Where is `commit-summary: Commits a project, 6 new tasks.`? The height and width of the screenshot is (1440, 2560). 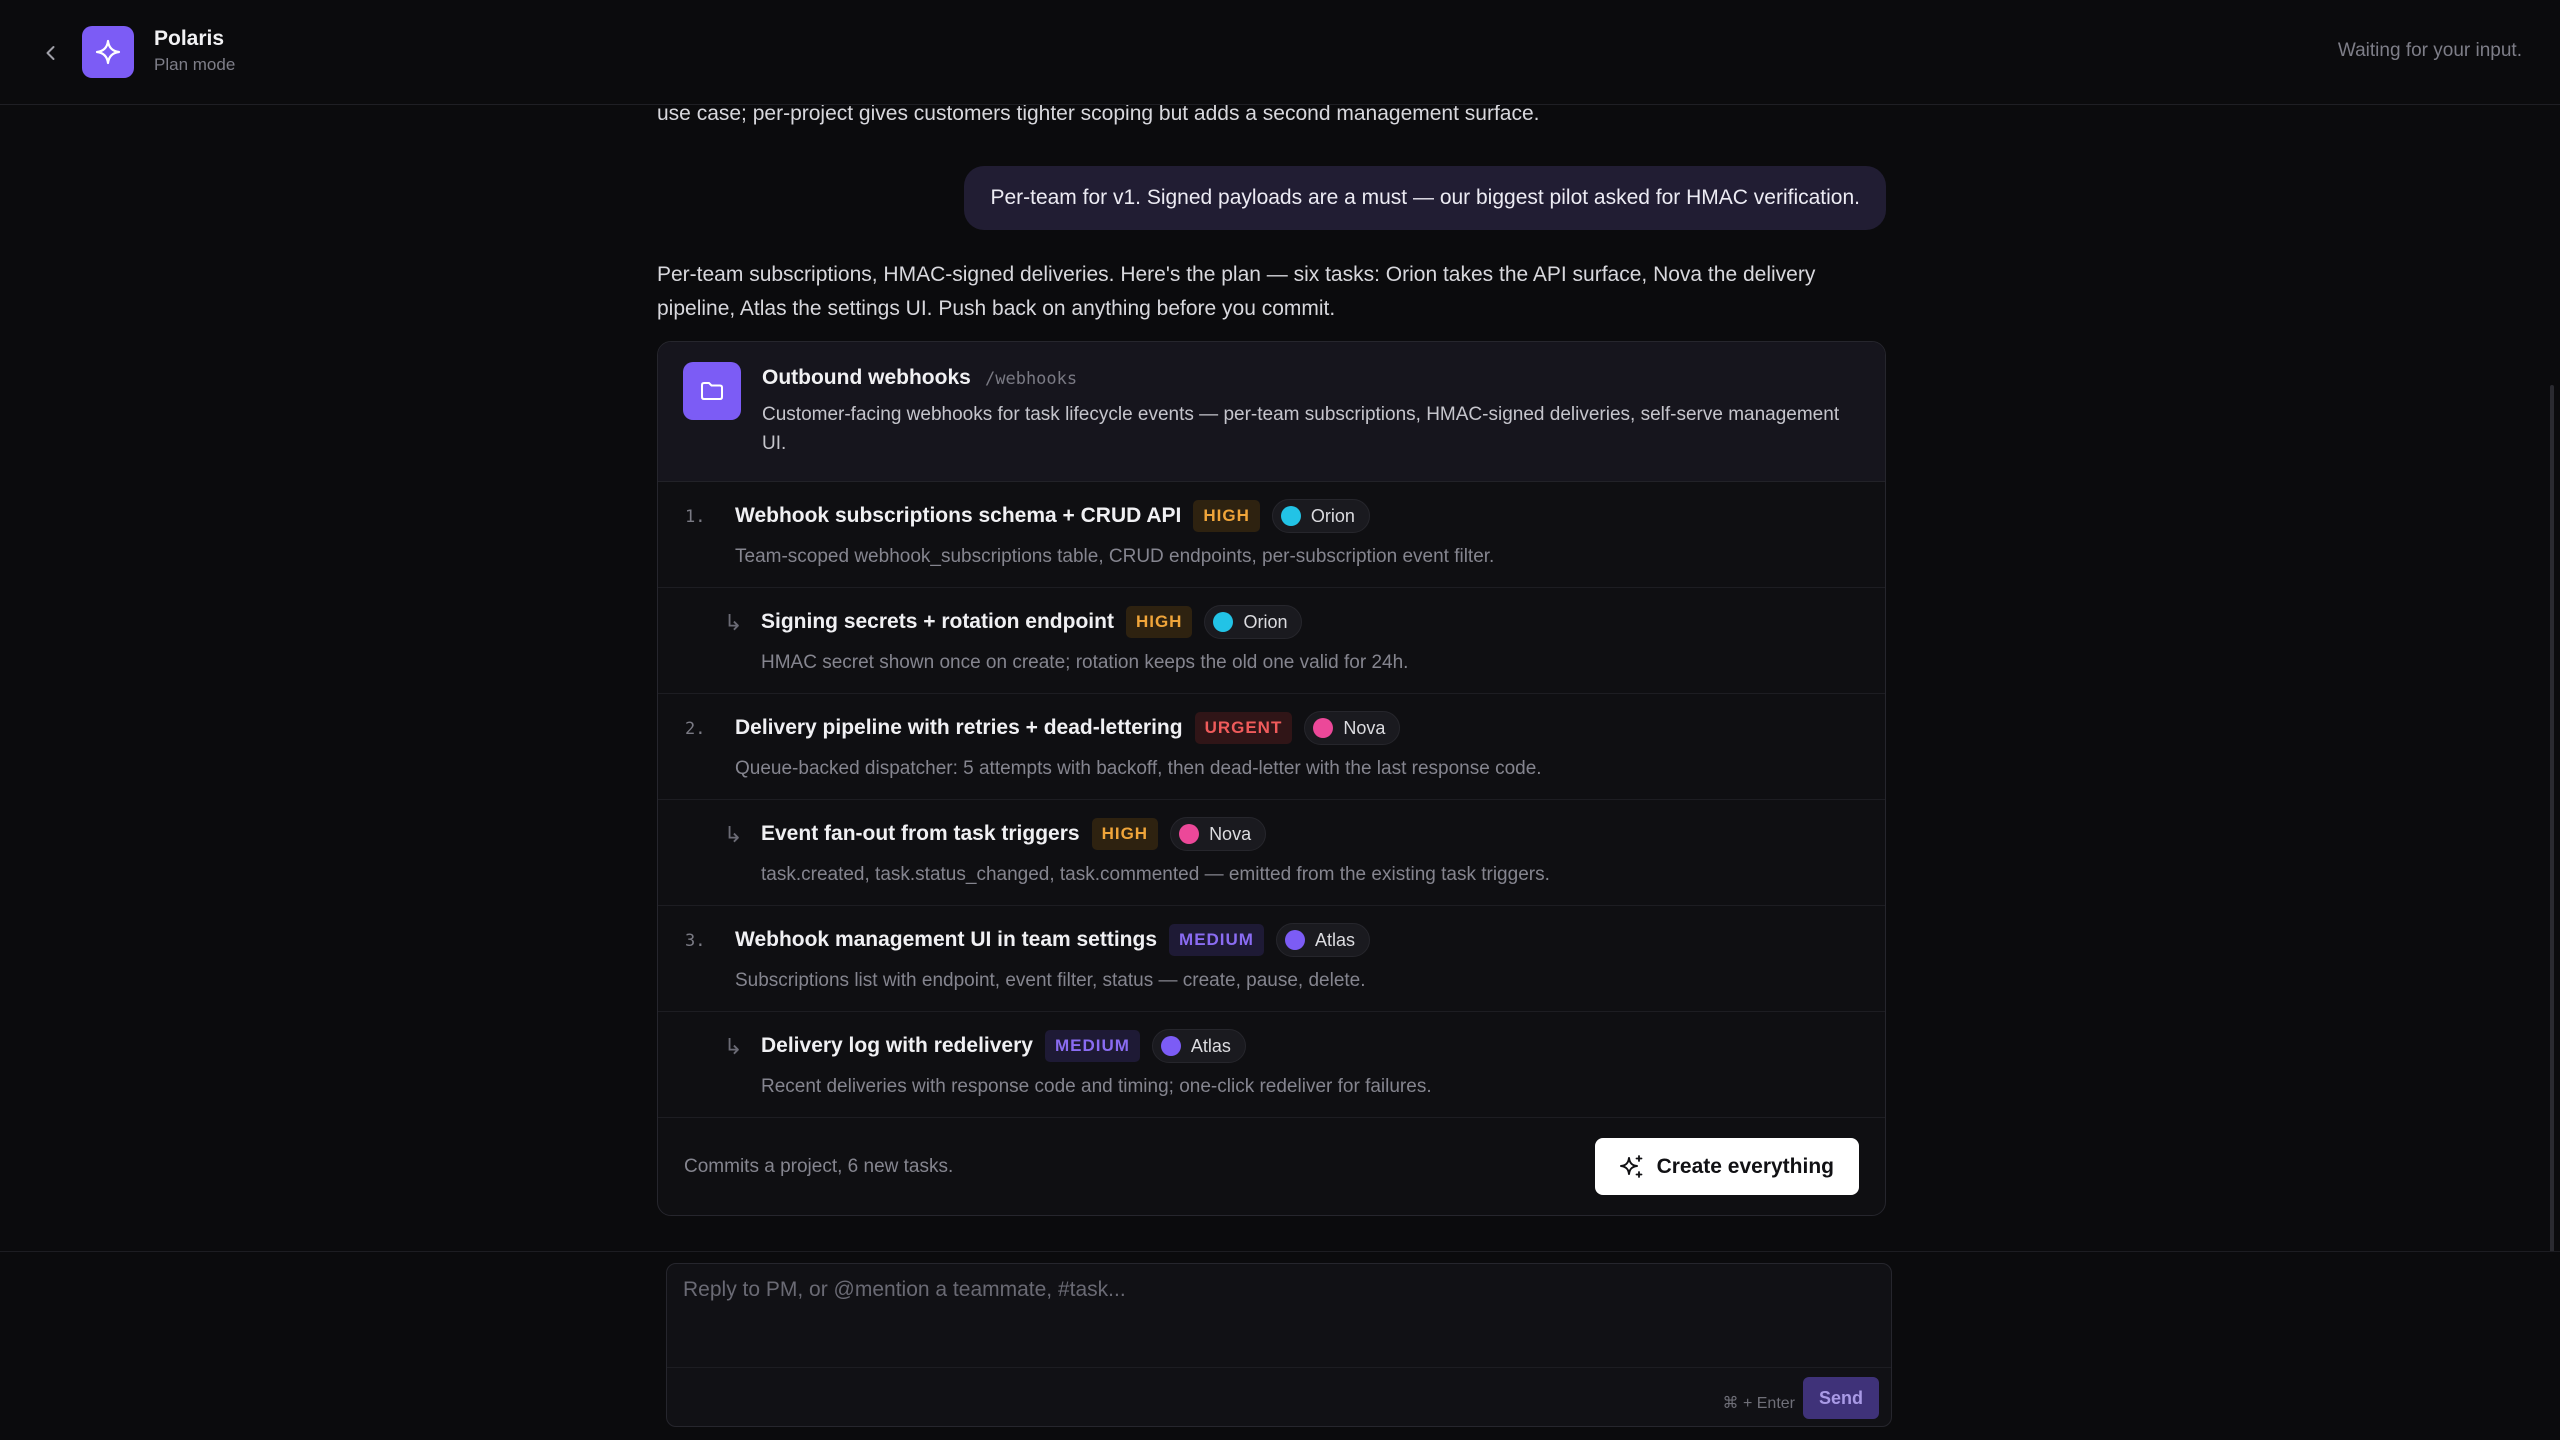 commit-summary: Commits a project, 6 new tasks. is located at coordinates (819, 1166).